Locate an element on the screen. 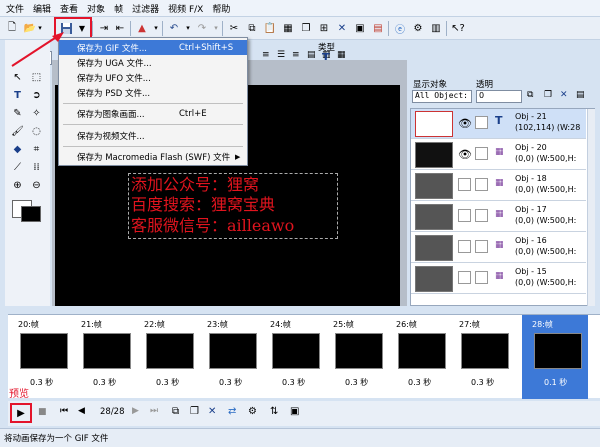 The image size is (600, 447). copy-frame-icon: ❐ is located at coordinates (194, 411).